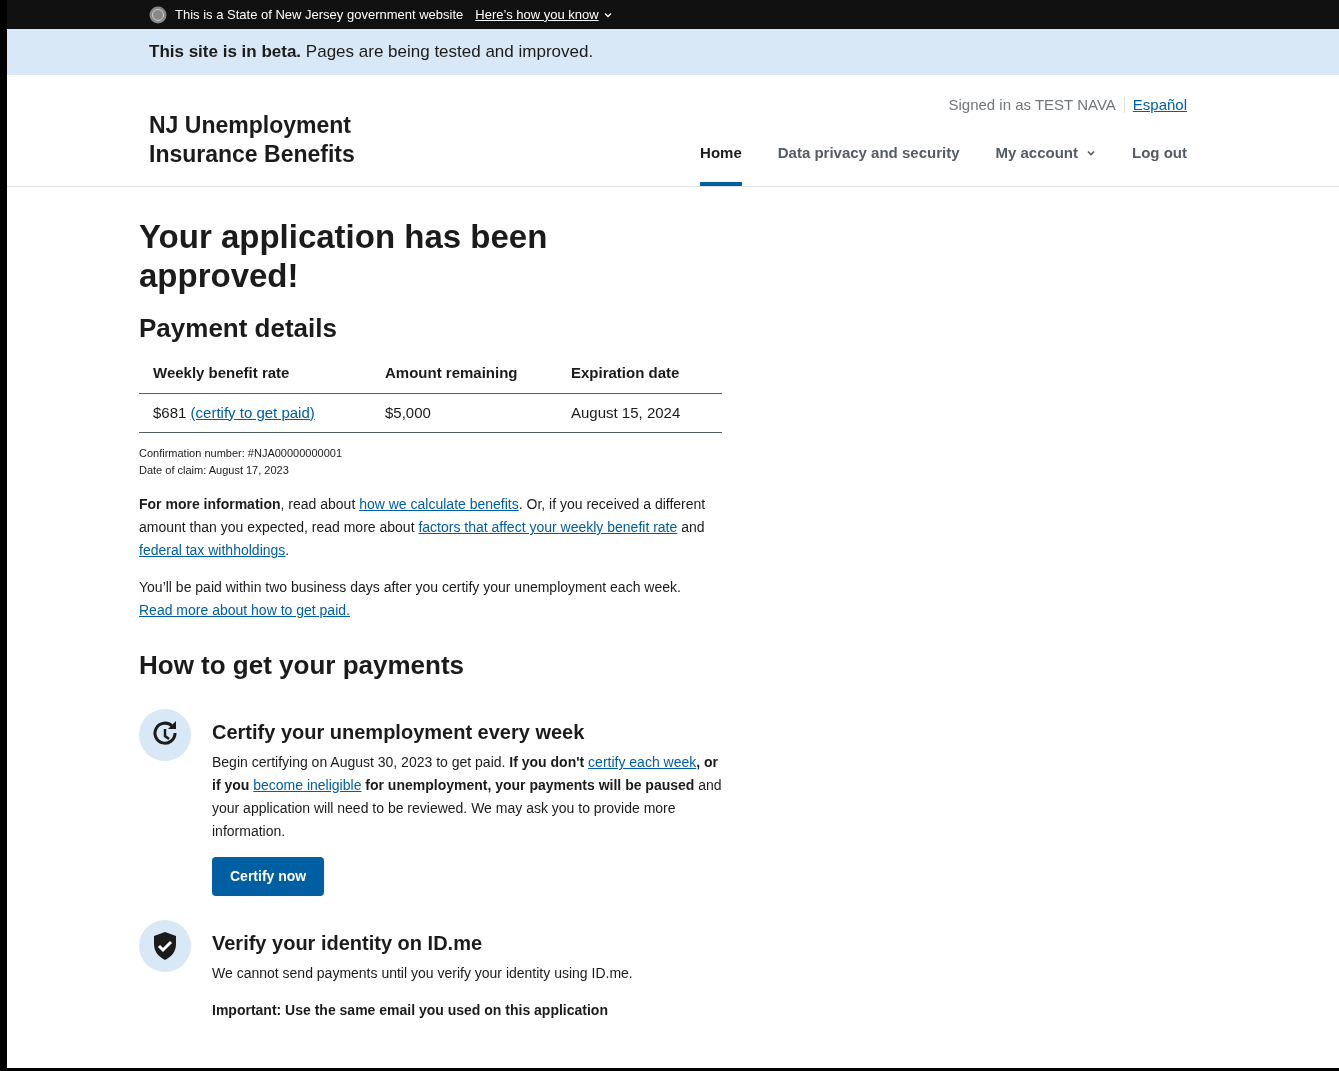 Image resolution: width=1339 pixels, height=1071 pixels. What do you see at coordinates (467, 797) in the screenshot?
I see `step-description: Begin certifying on August 30, 2023 to get paid. If you don't certify each week, or if you become ineligible for unemployment, your payments will be paused and your application will need to be reviewed. We may ask you to provide more information.` at bounding box center [467, 797].